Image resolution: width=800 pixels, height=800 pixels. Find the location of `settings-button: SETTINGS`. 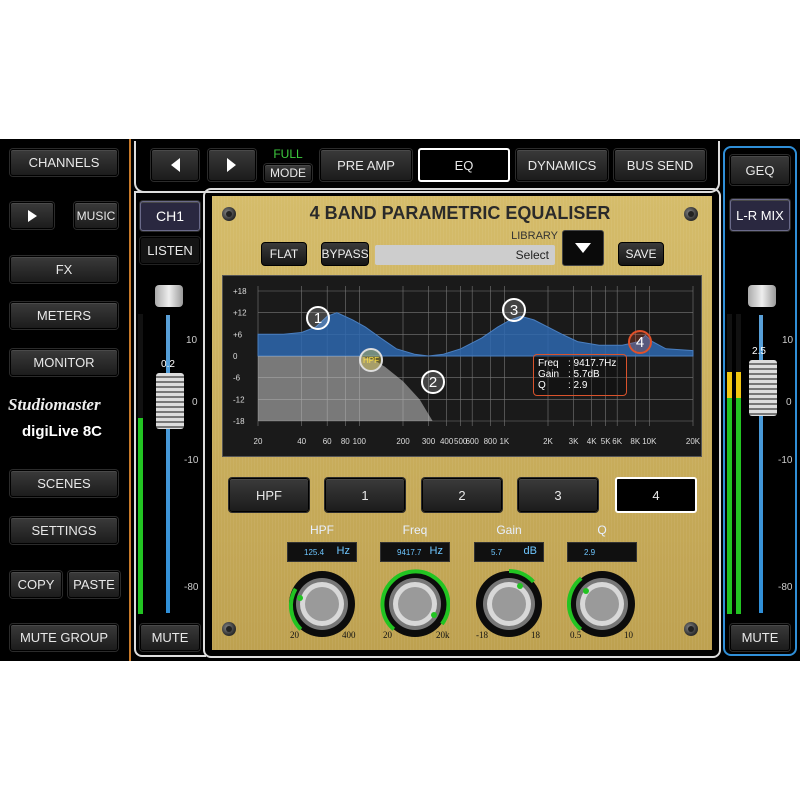

settings-button: SETTINGS is located at coordinates (64, 530).